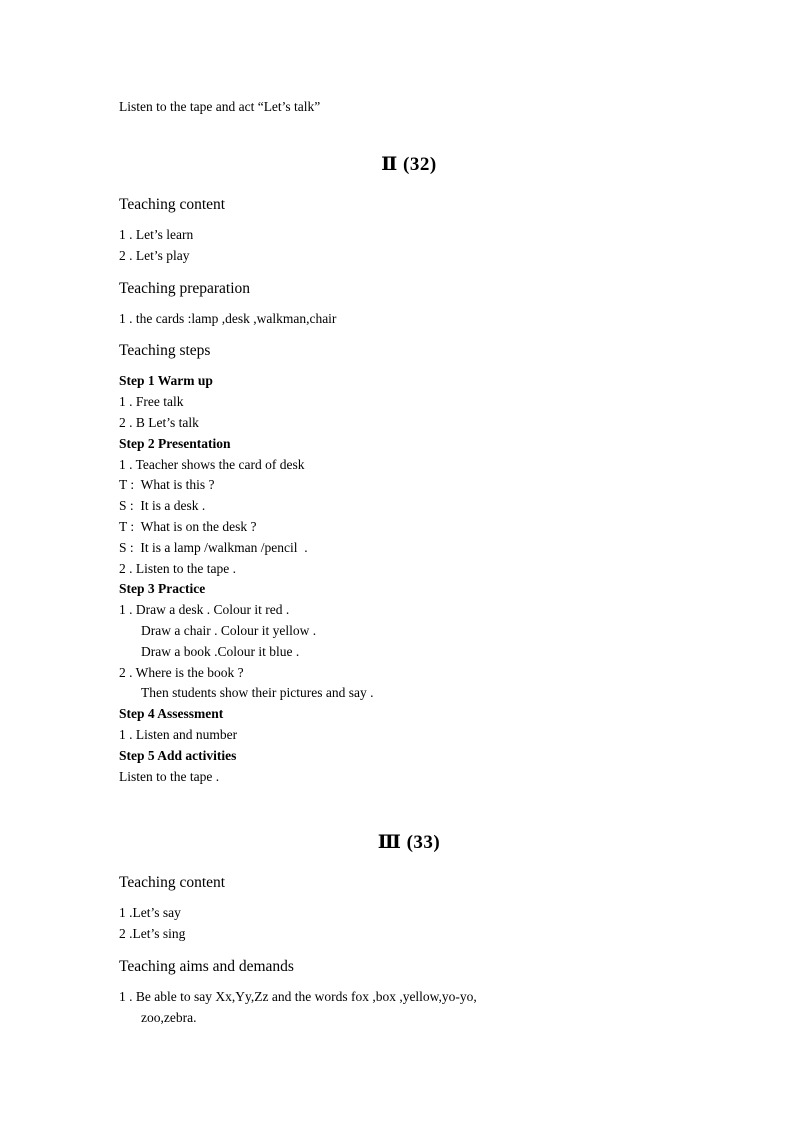 The height and width of the screenshot is (1123, 794). What do you see at coordinates (152, 934) in the screenshot?
I see `list-item: 2 .Let’s sing` at bounding box center [152, 934].